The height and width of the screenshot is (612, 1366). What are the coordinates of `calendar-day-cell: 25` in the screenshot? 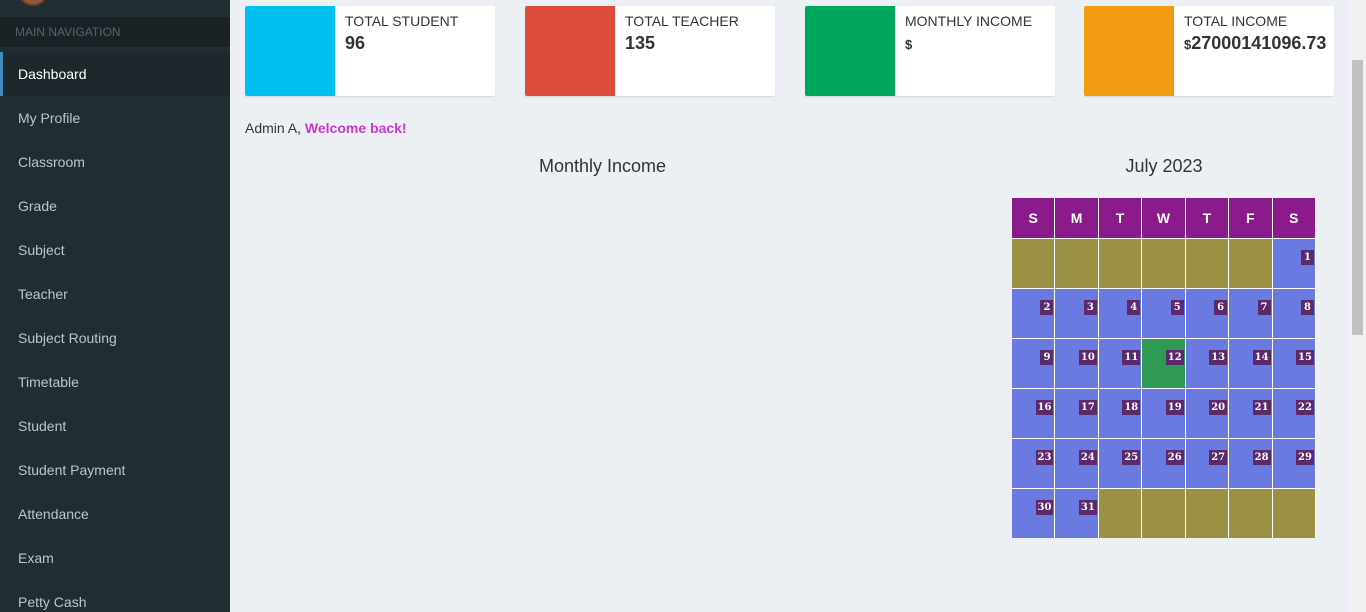 It's located at (1120, 463).